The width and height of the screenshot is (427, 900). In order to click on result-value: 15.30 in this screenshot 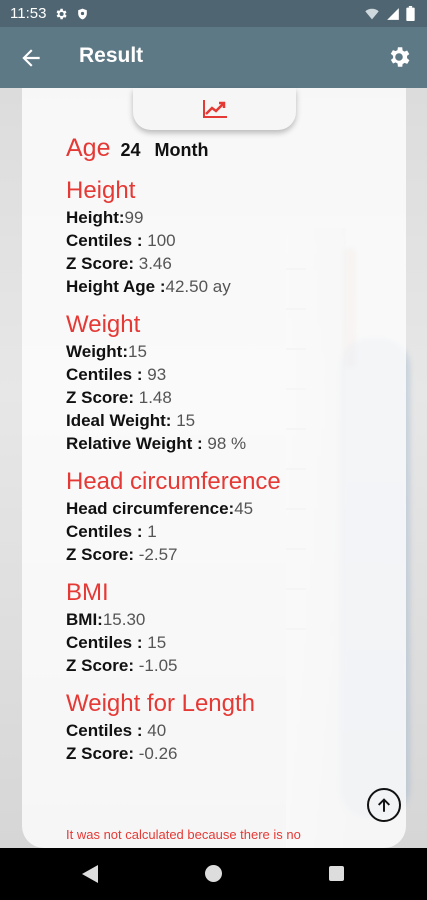, I will do `click(124, 619)`.